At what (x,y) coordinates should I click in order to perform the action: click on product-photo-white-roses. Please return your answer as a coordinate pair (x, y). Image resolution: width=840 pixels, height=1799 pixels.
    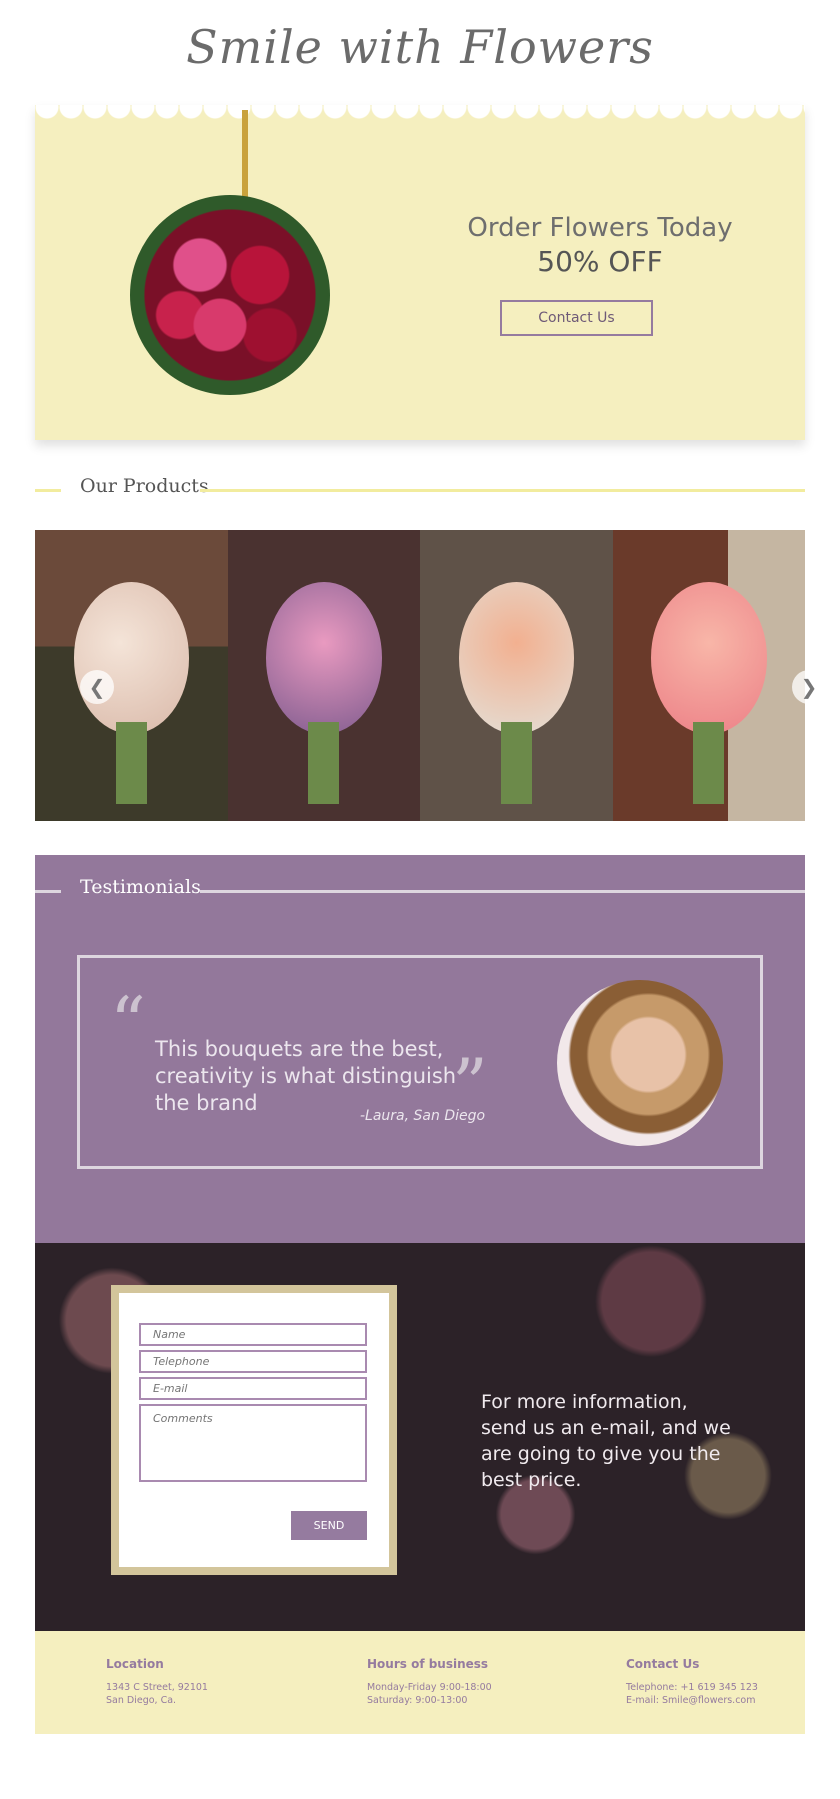
    Looking at the image, I should click on (131, 675).